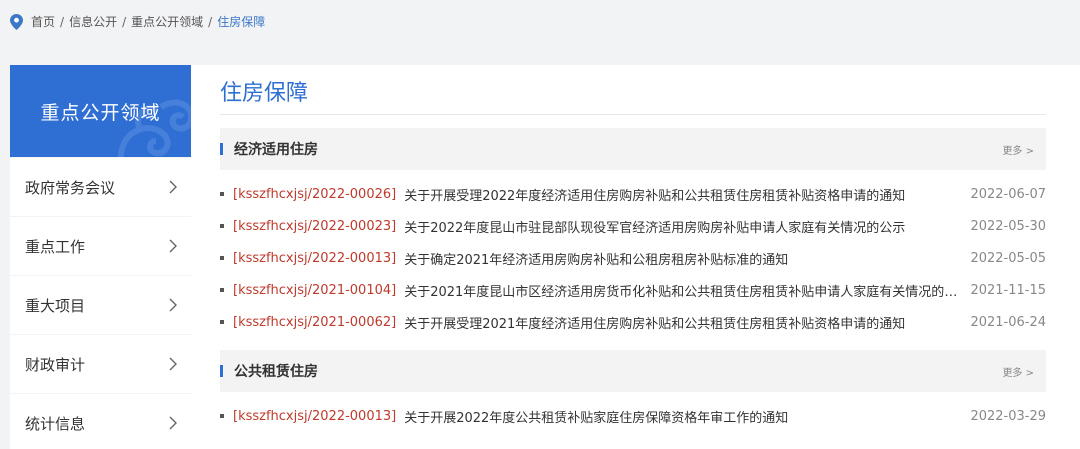  I want to click on sidebar-item-label: 重点工作, so click(55, 246).